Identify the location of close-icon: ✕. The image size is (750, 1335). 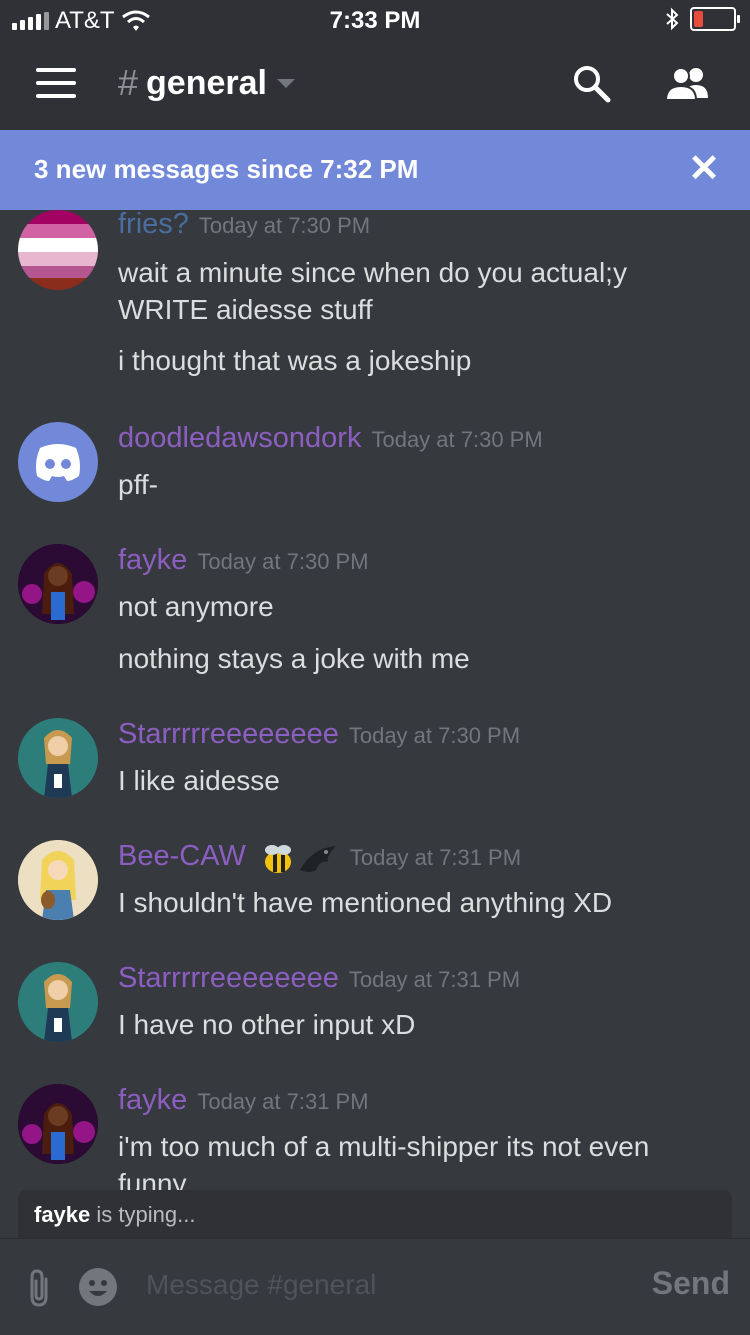
(704, 169).